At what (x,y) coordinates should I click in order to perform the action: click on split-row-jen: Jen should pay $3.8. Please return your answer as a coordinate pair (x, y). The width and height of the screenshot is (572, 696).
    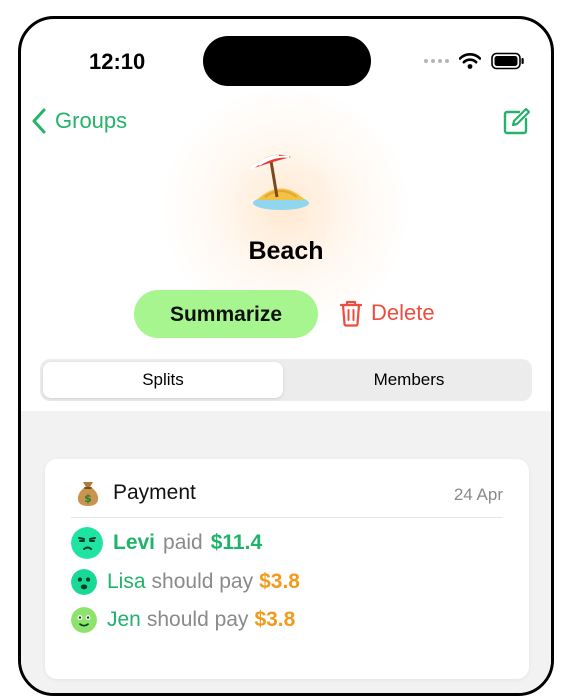
    Looking at the image, I should click on (183, 620).